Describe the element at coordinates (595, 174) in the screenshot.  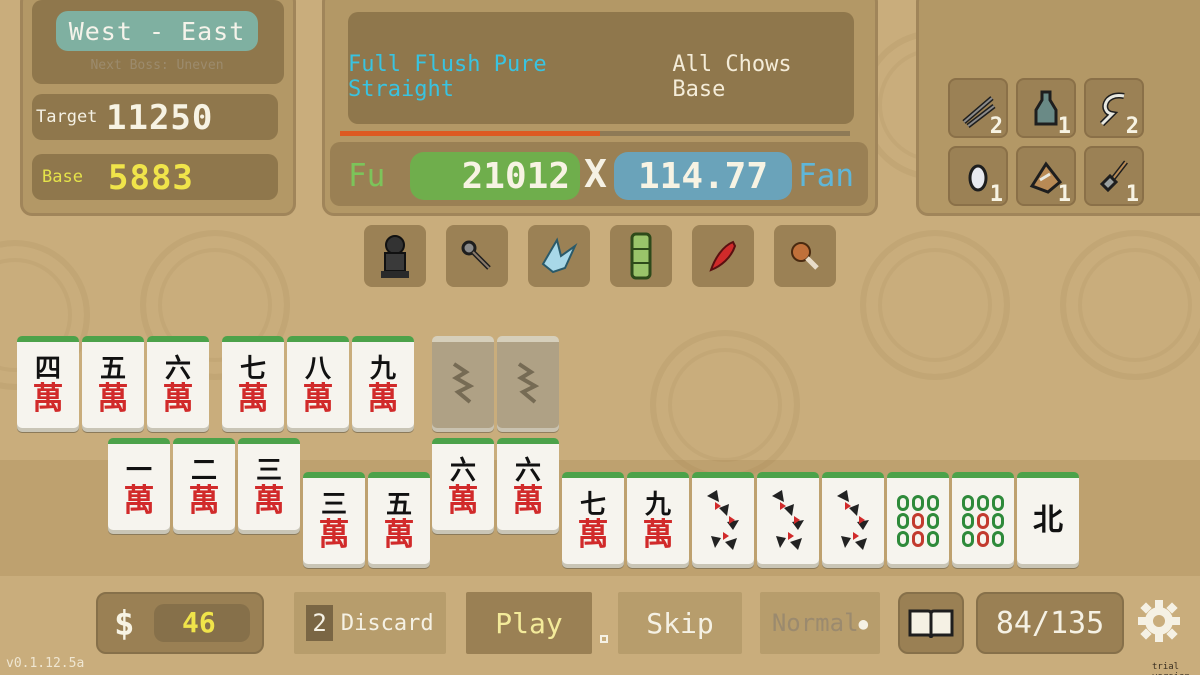
I see `multiply-icon: X` at that location.